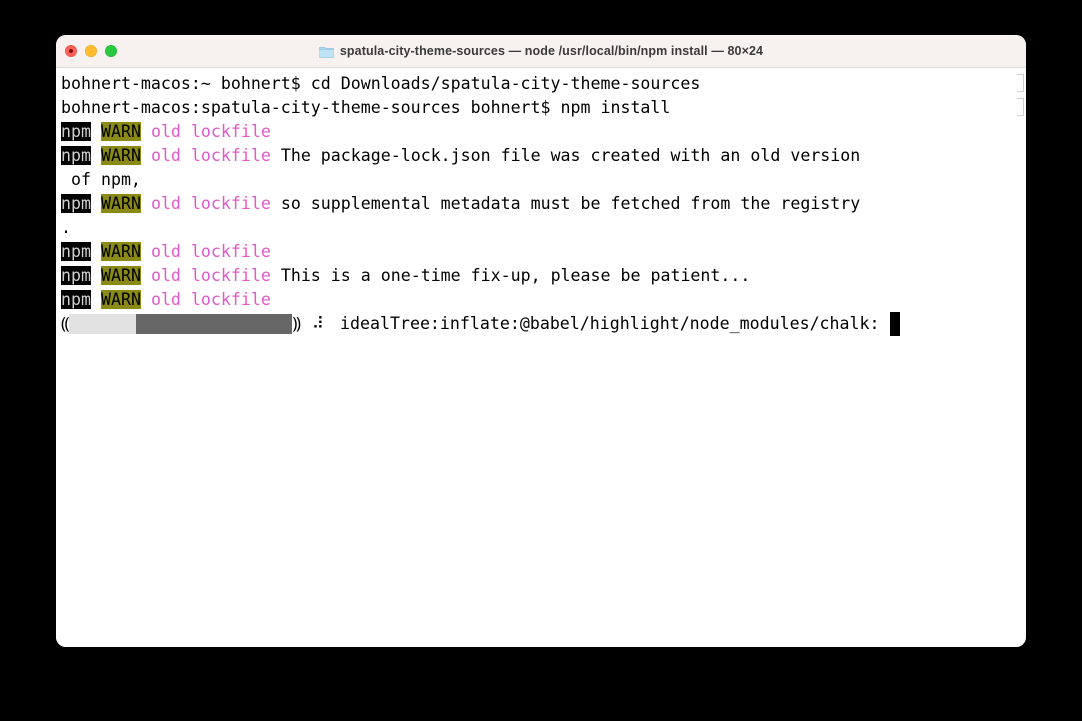  What do you see at coordinates (543, 252) in the screenshot?
I see `line-8-warn-blank2: npm WARN old lockfile` at bounding box center [543, 252].